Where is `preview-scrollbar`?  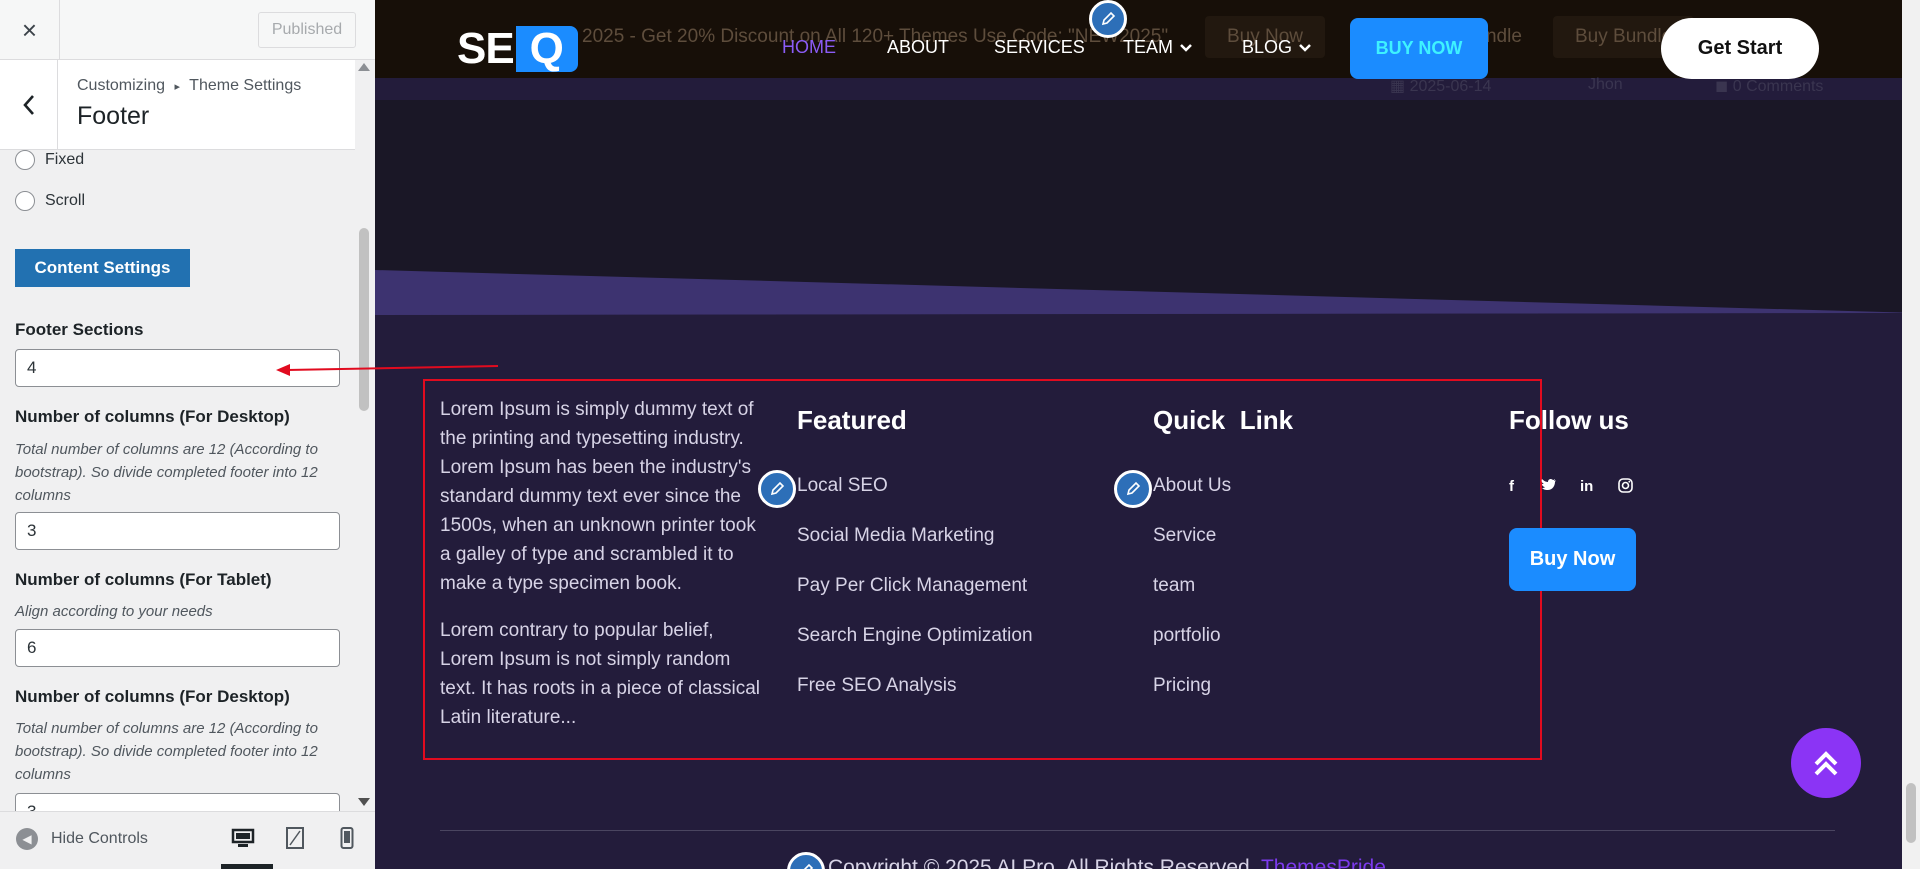
preview-scrollbar is located at coordinates (1911, 434).